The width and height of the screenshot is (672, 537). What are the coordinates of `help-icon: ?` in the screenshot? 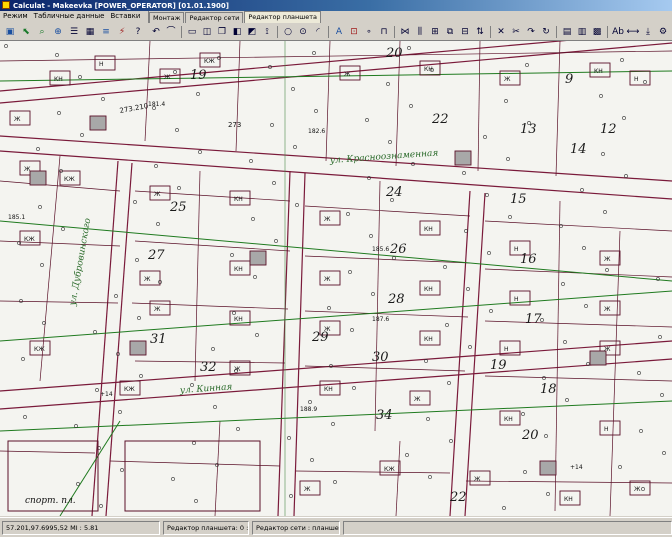 It's located at (138, 32).